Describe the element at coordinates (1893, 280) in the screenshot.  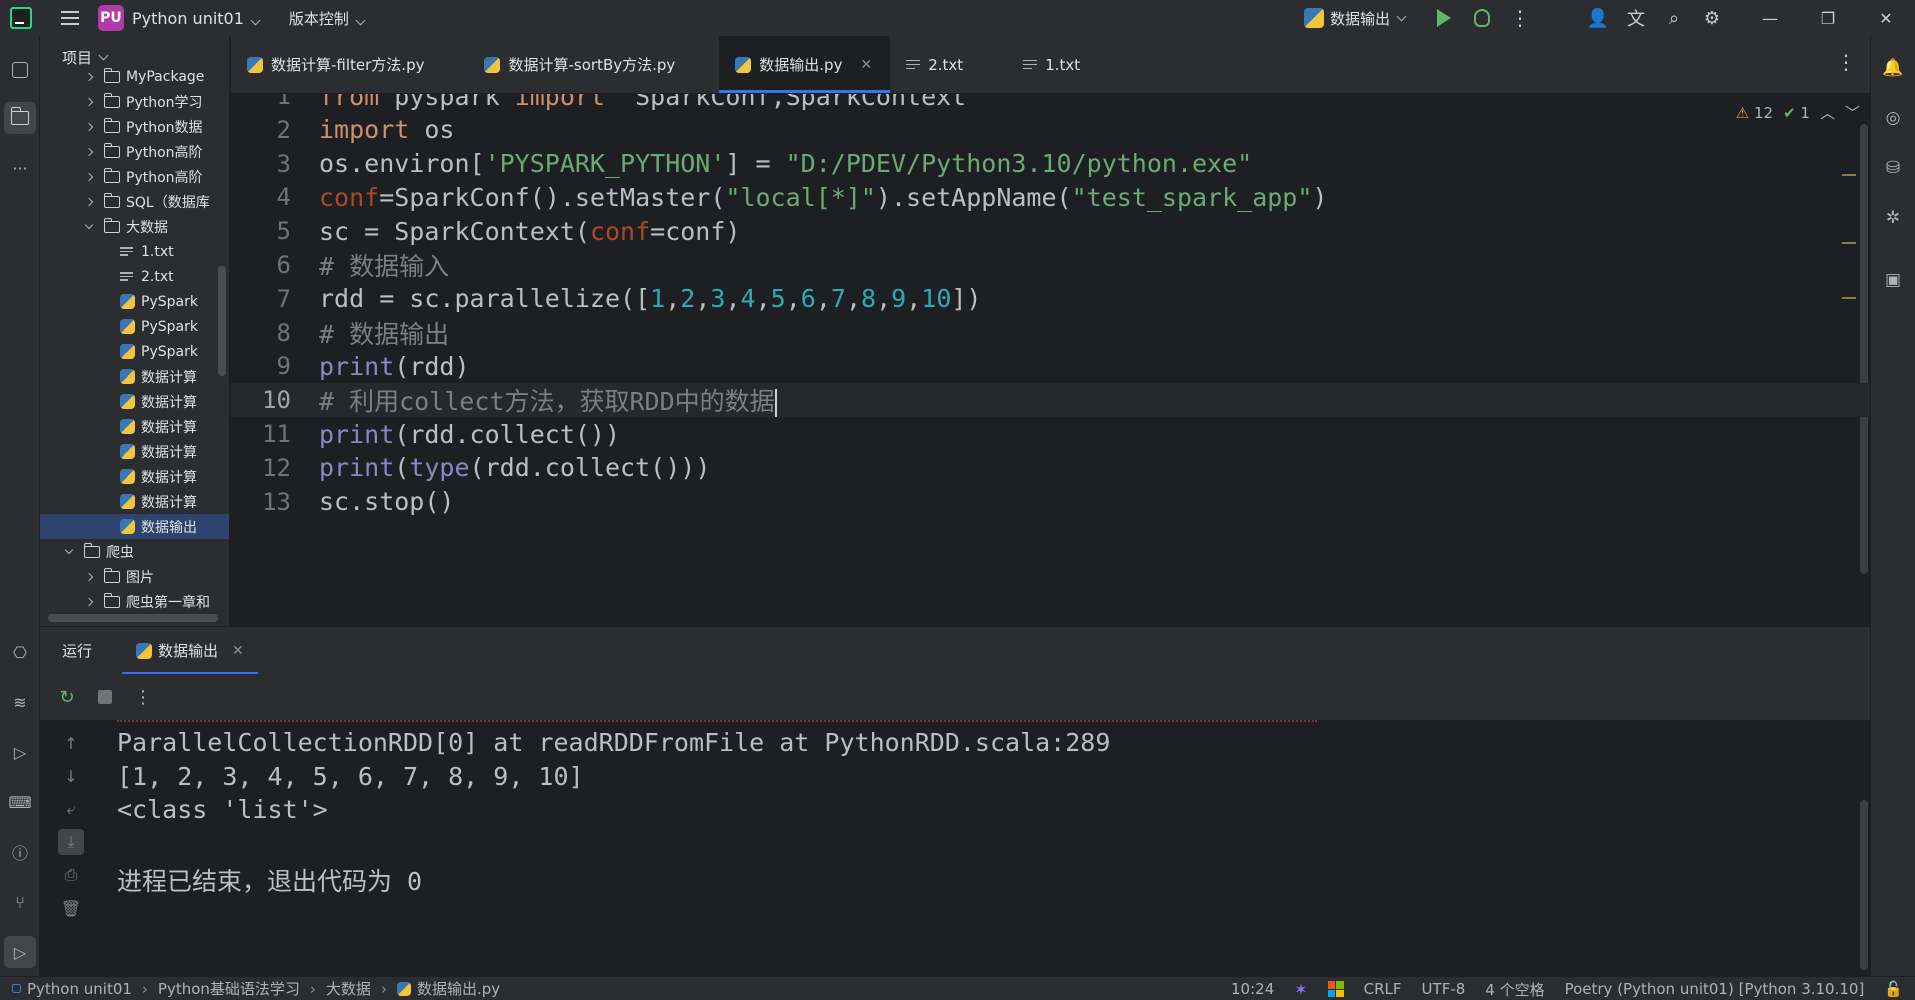
I see `sciview-button: ▣` at that location.